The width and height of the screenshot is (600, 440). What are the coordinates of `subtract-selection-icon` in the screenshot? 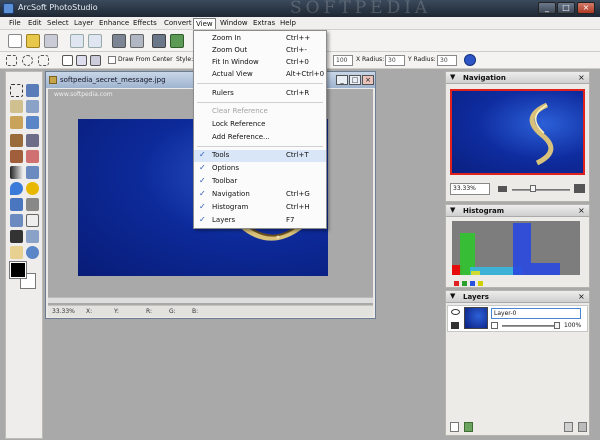 It's located at (95, 60).